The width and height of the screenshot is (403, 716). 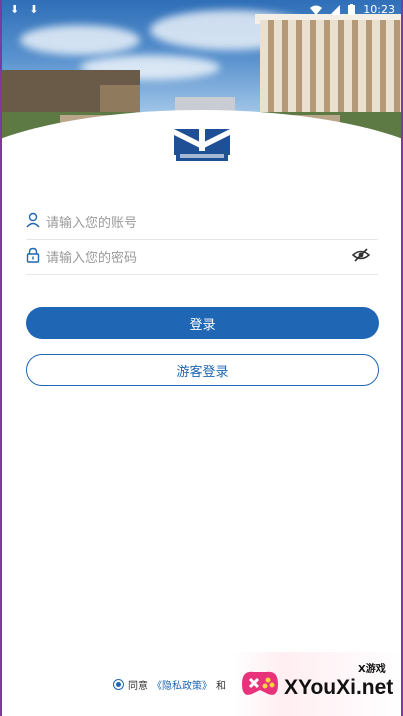 I want to click on guest-login-button: 游客登录, so click(x=202, y=370).